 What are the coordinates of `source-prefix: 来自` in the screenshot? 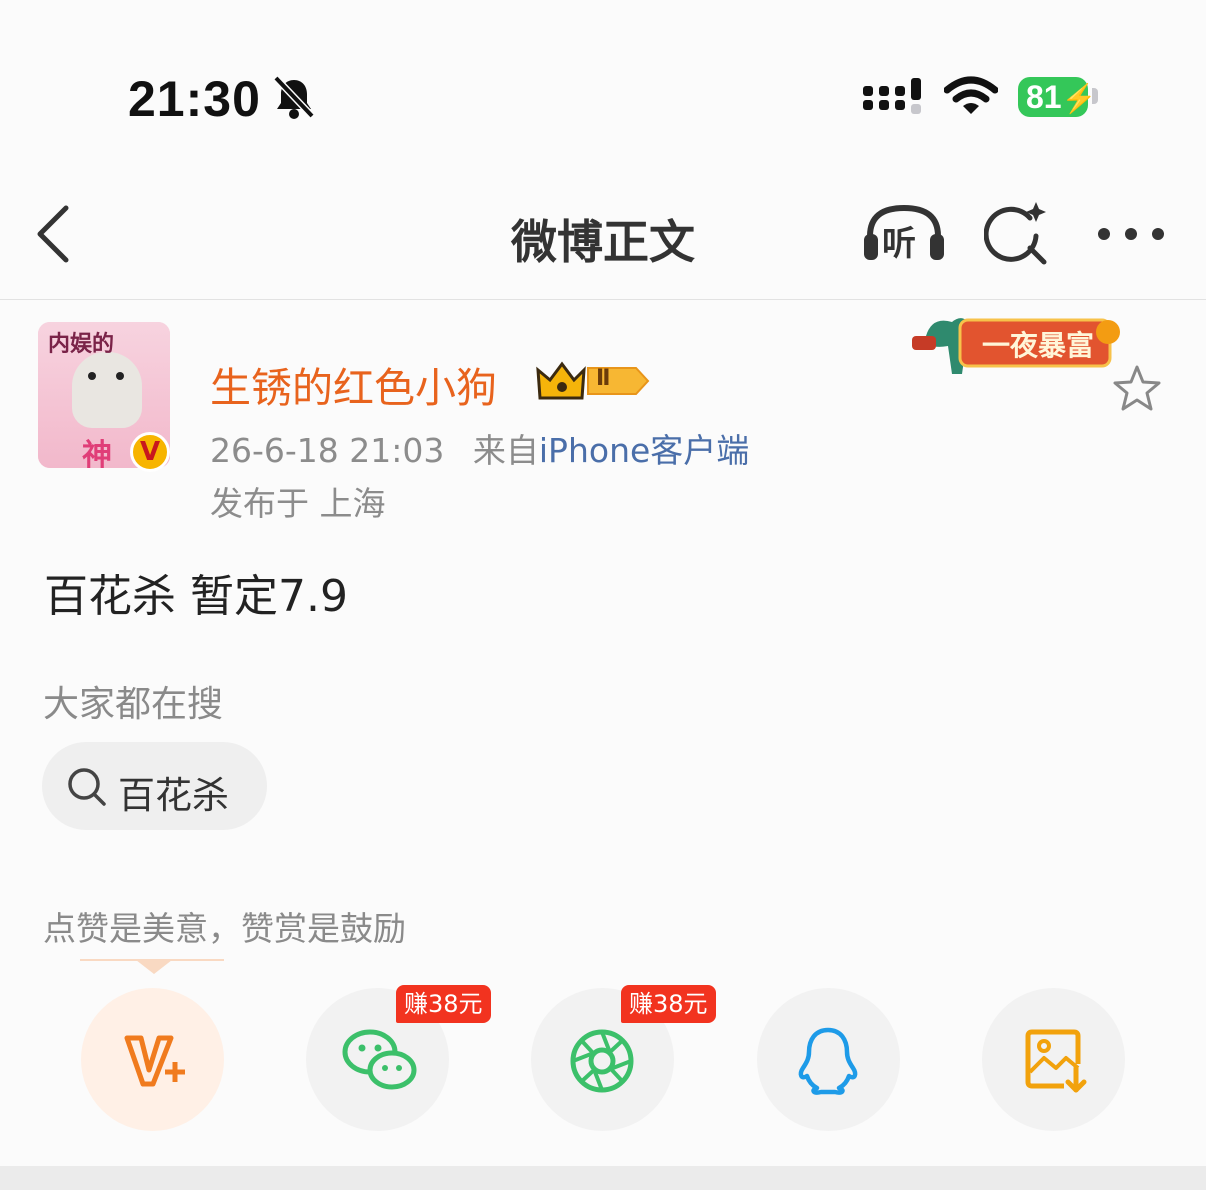 It's located at (505, 450).